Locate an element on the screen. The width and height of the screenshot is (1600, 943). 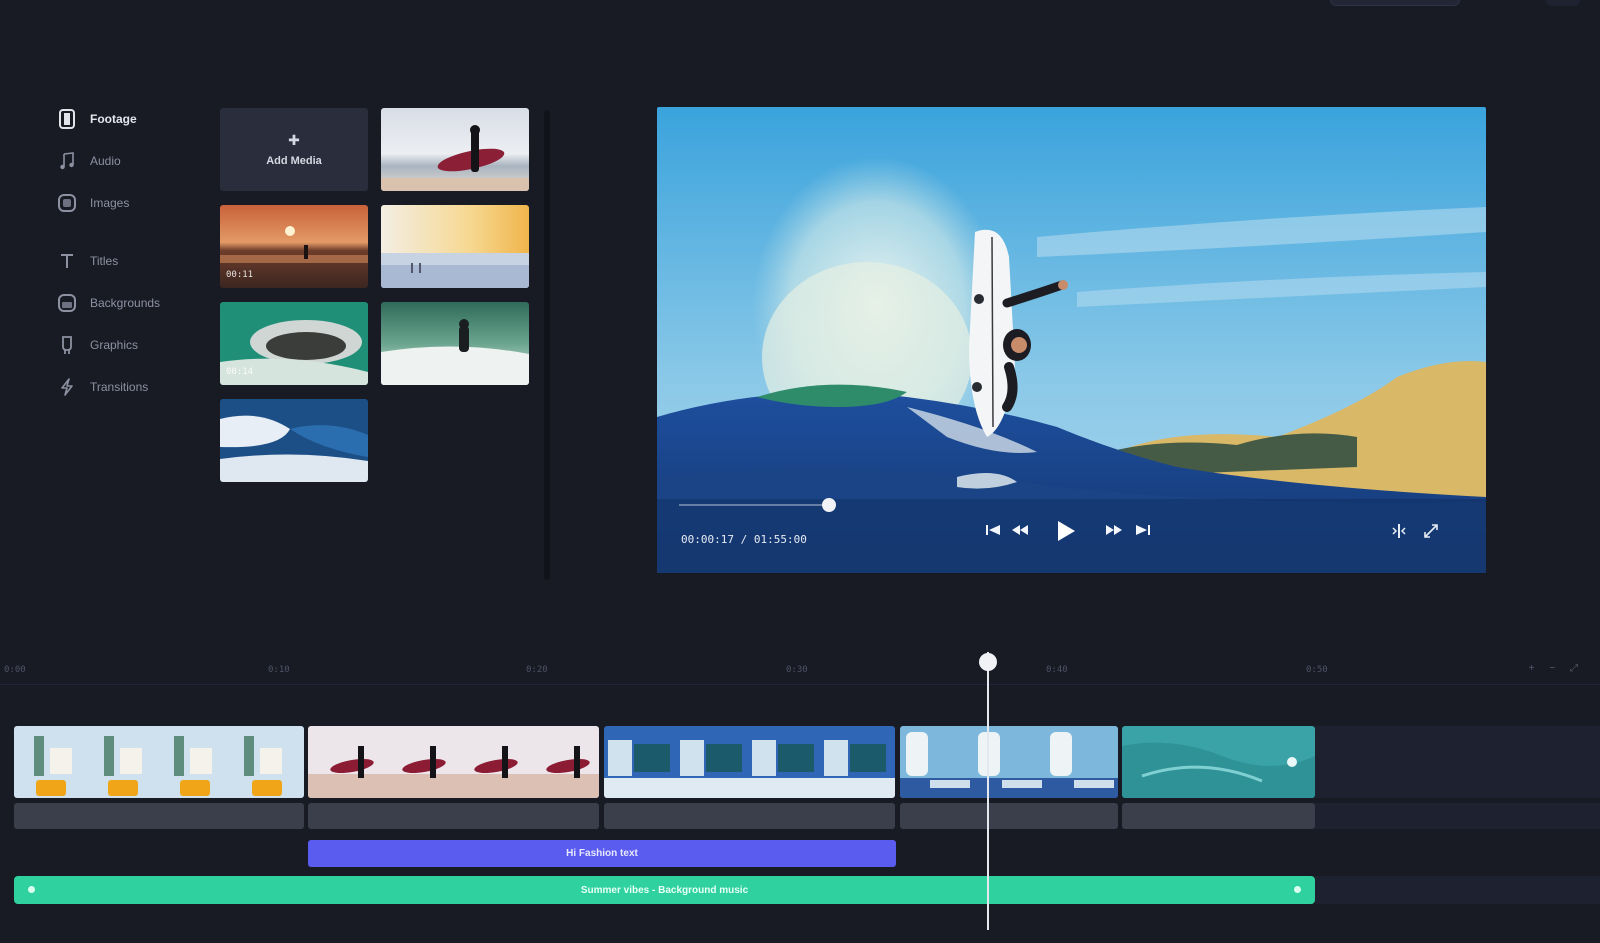
ruler-label: 0:00 is located at coordinates (15, 670).